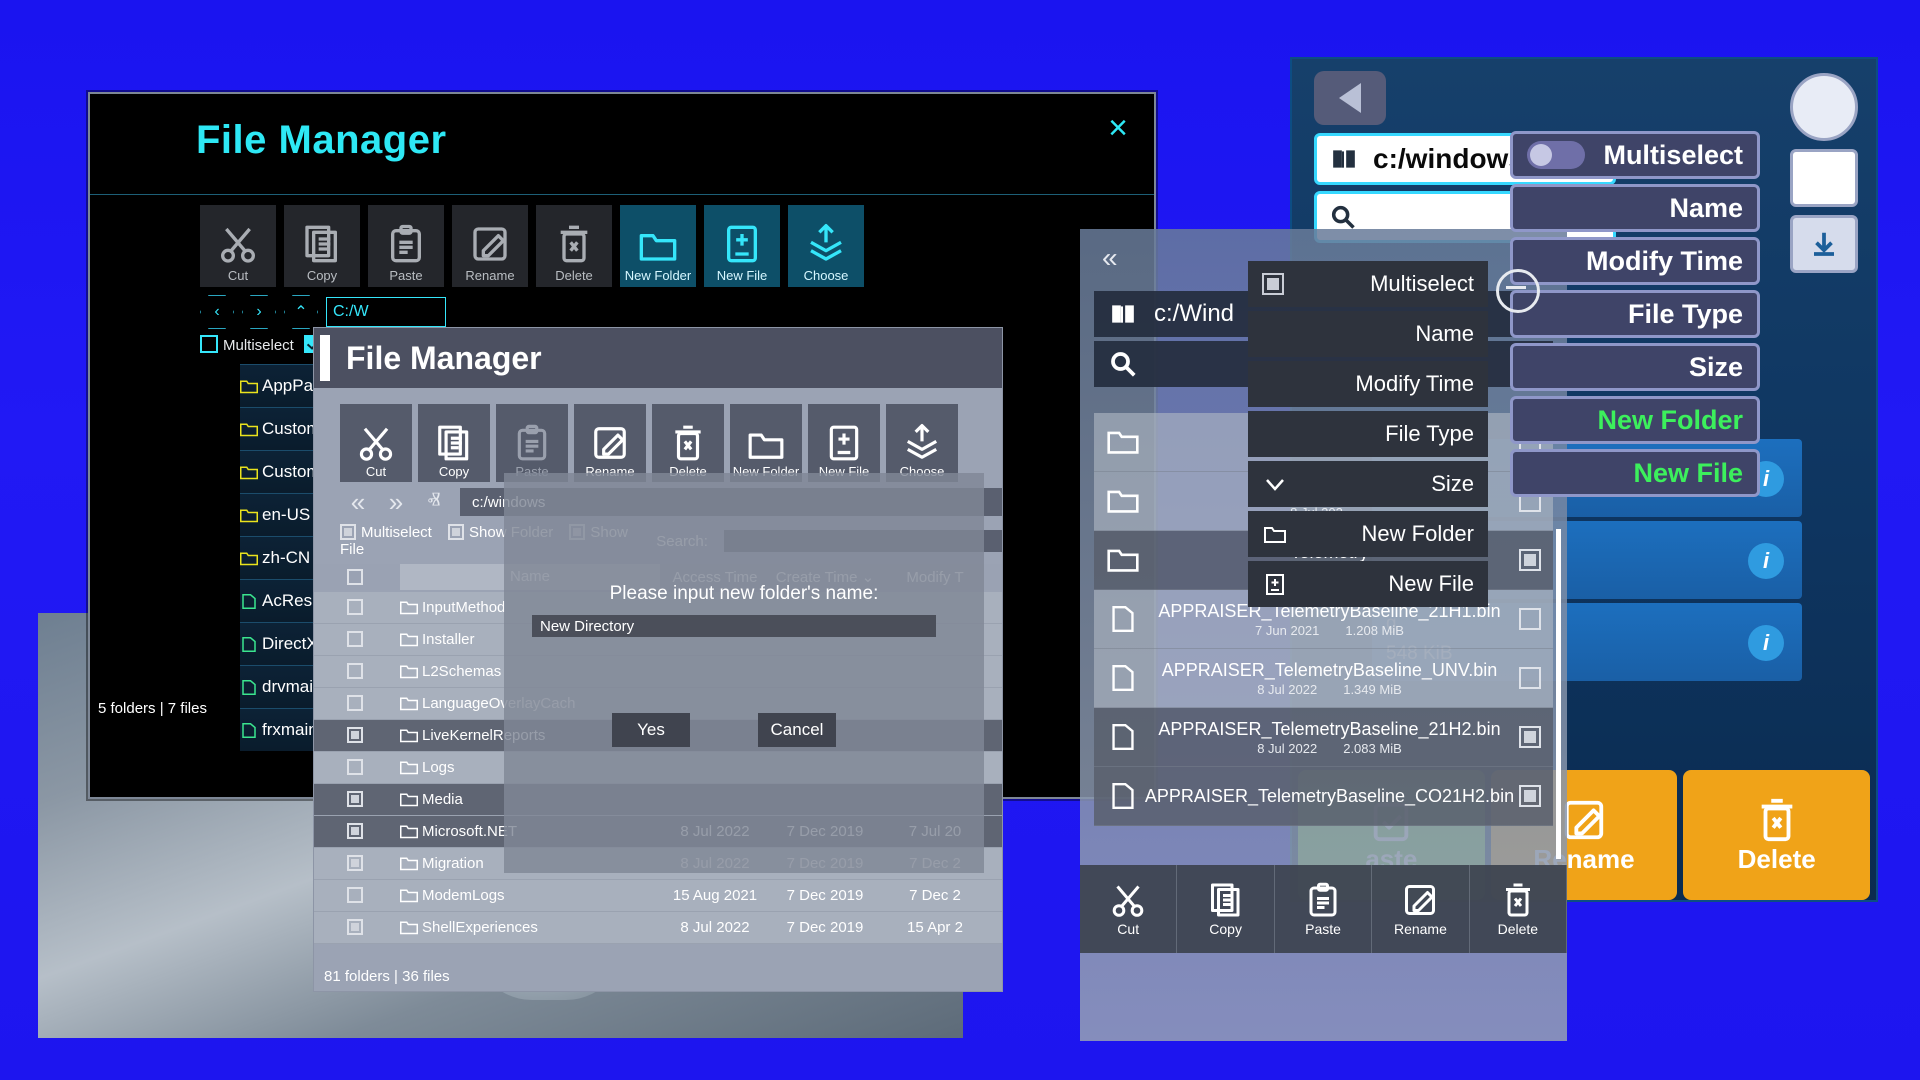  Describe the element at coordinates (658, 275) in the screenshot. I see `toolbar-label: New Folder` at that location.